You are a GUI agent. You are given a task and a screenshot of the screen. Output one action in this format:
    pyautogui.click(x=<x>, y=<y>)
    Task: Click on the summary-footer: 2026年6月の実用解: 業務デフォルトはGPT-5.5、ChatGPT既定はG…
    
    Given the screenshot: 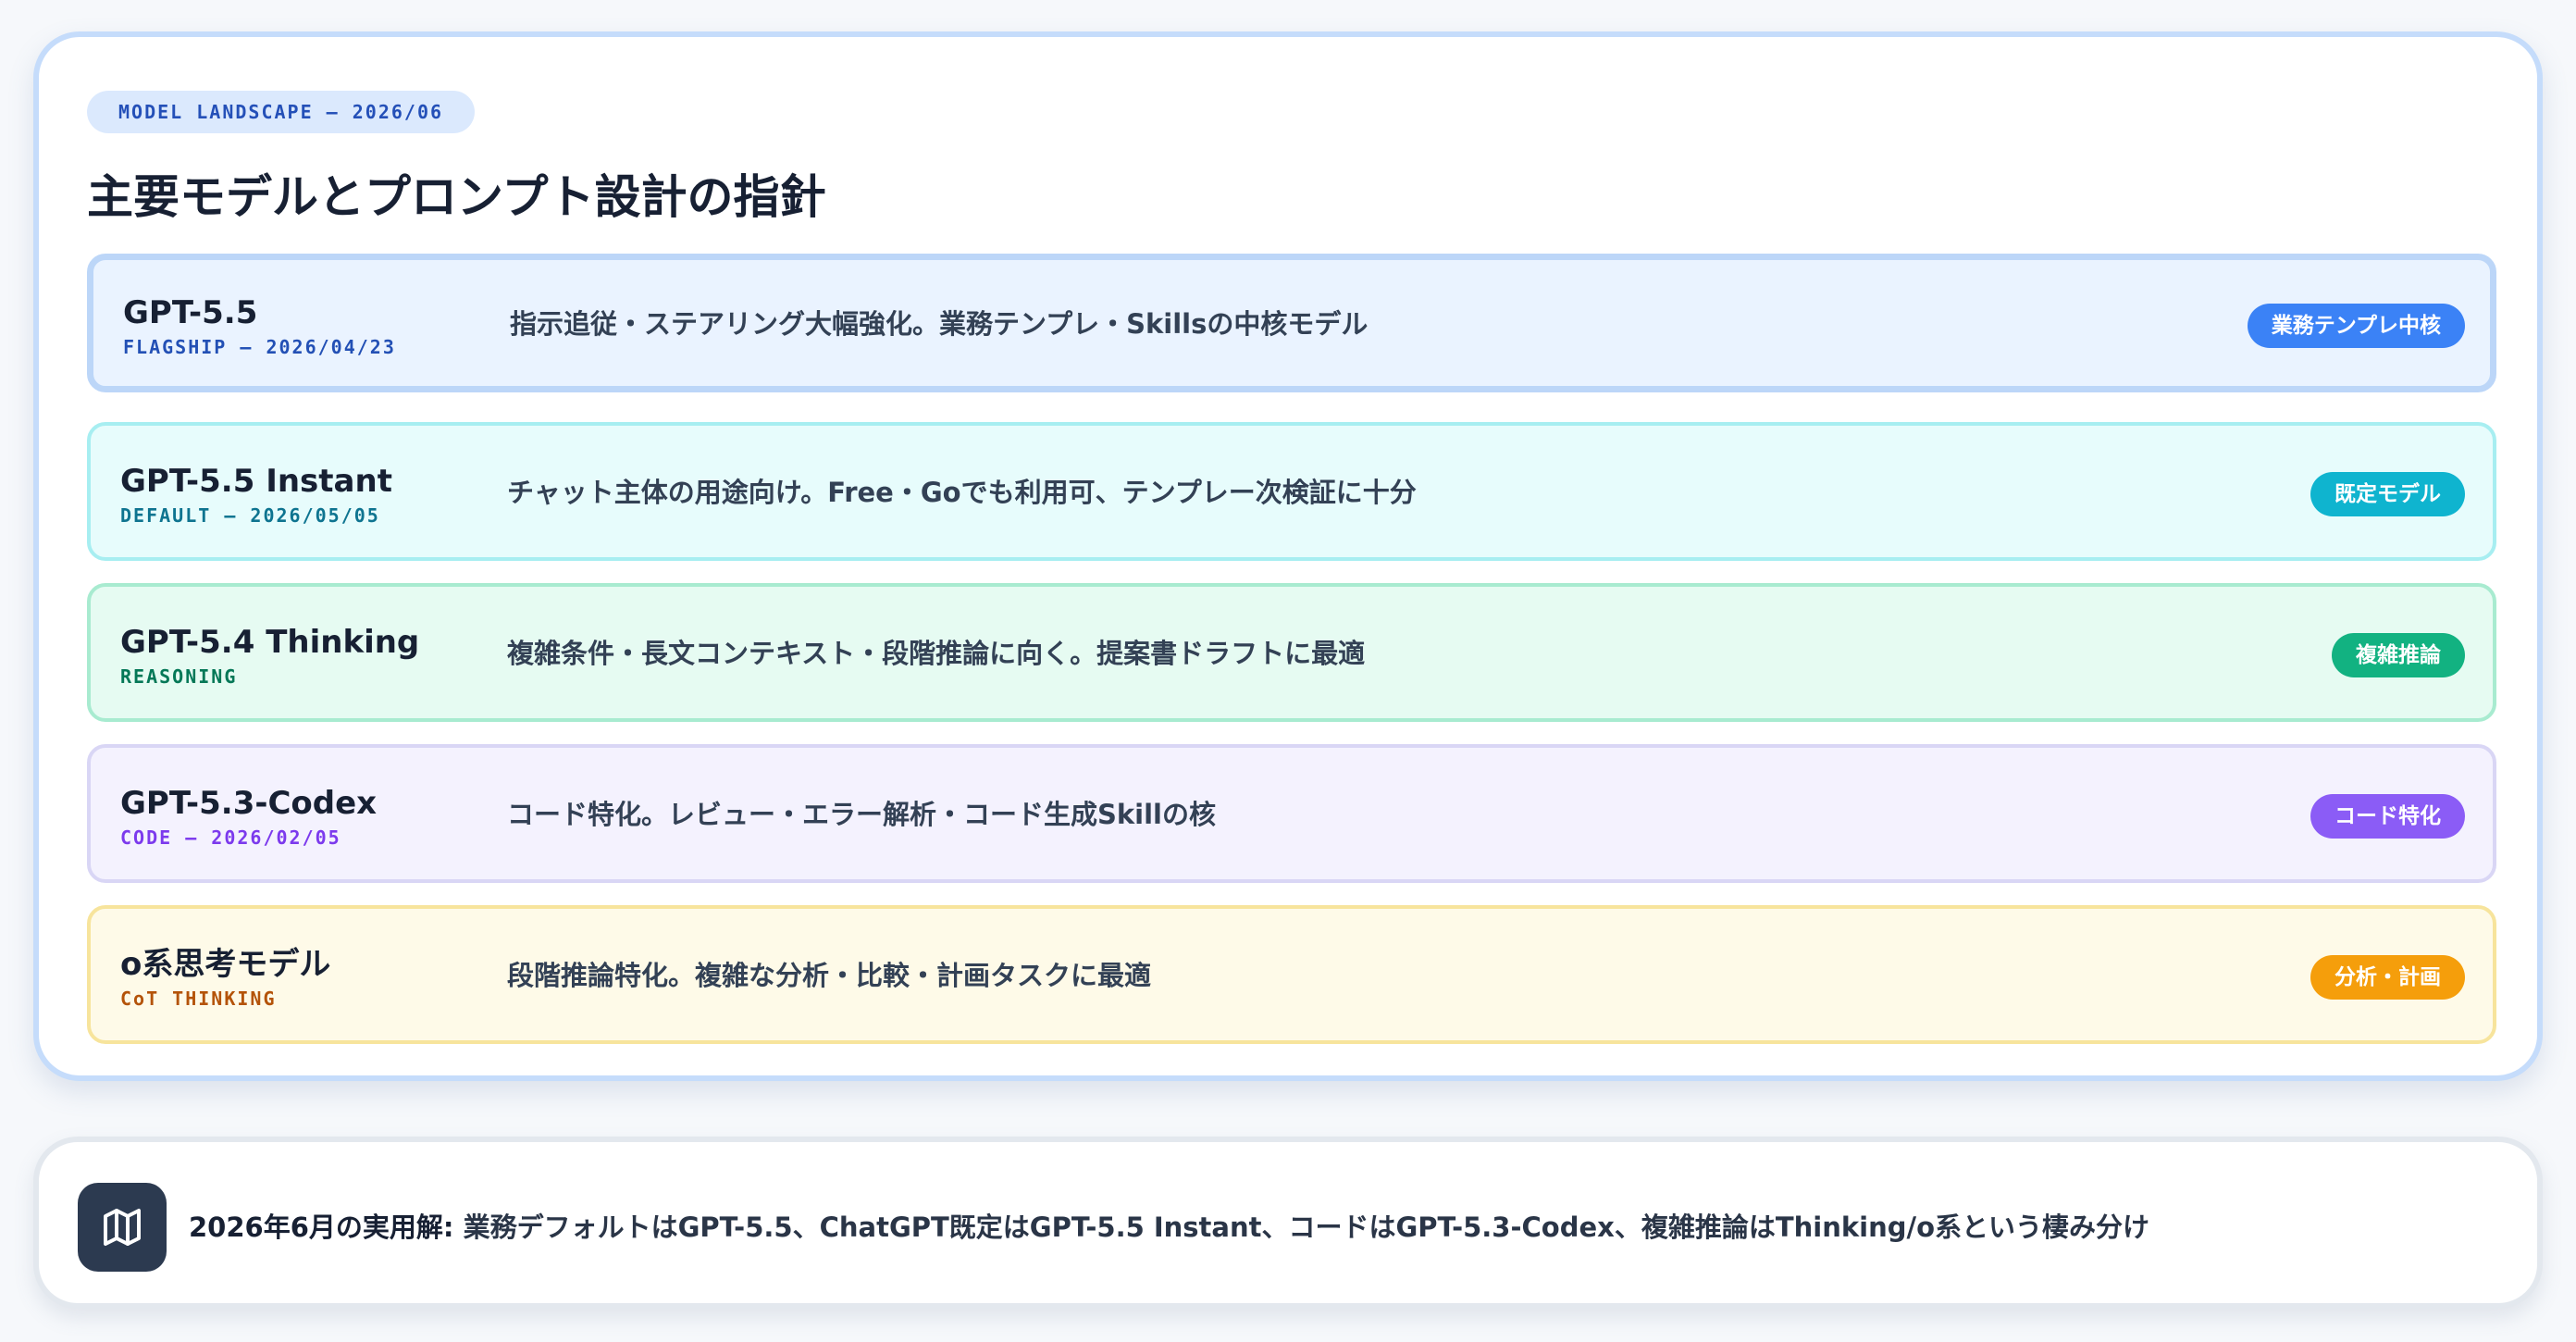 What is the action you would take?
    pyautogui.click(x=1288, y=1223)
    